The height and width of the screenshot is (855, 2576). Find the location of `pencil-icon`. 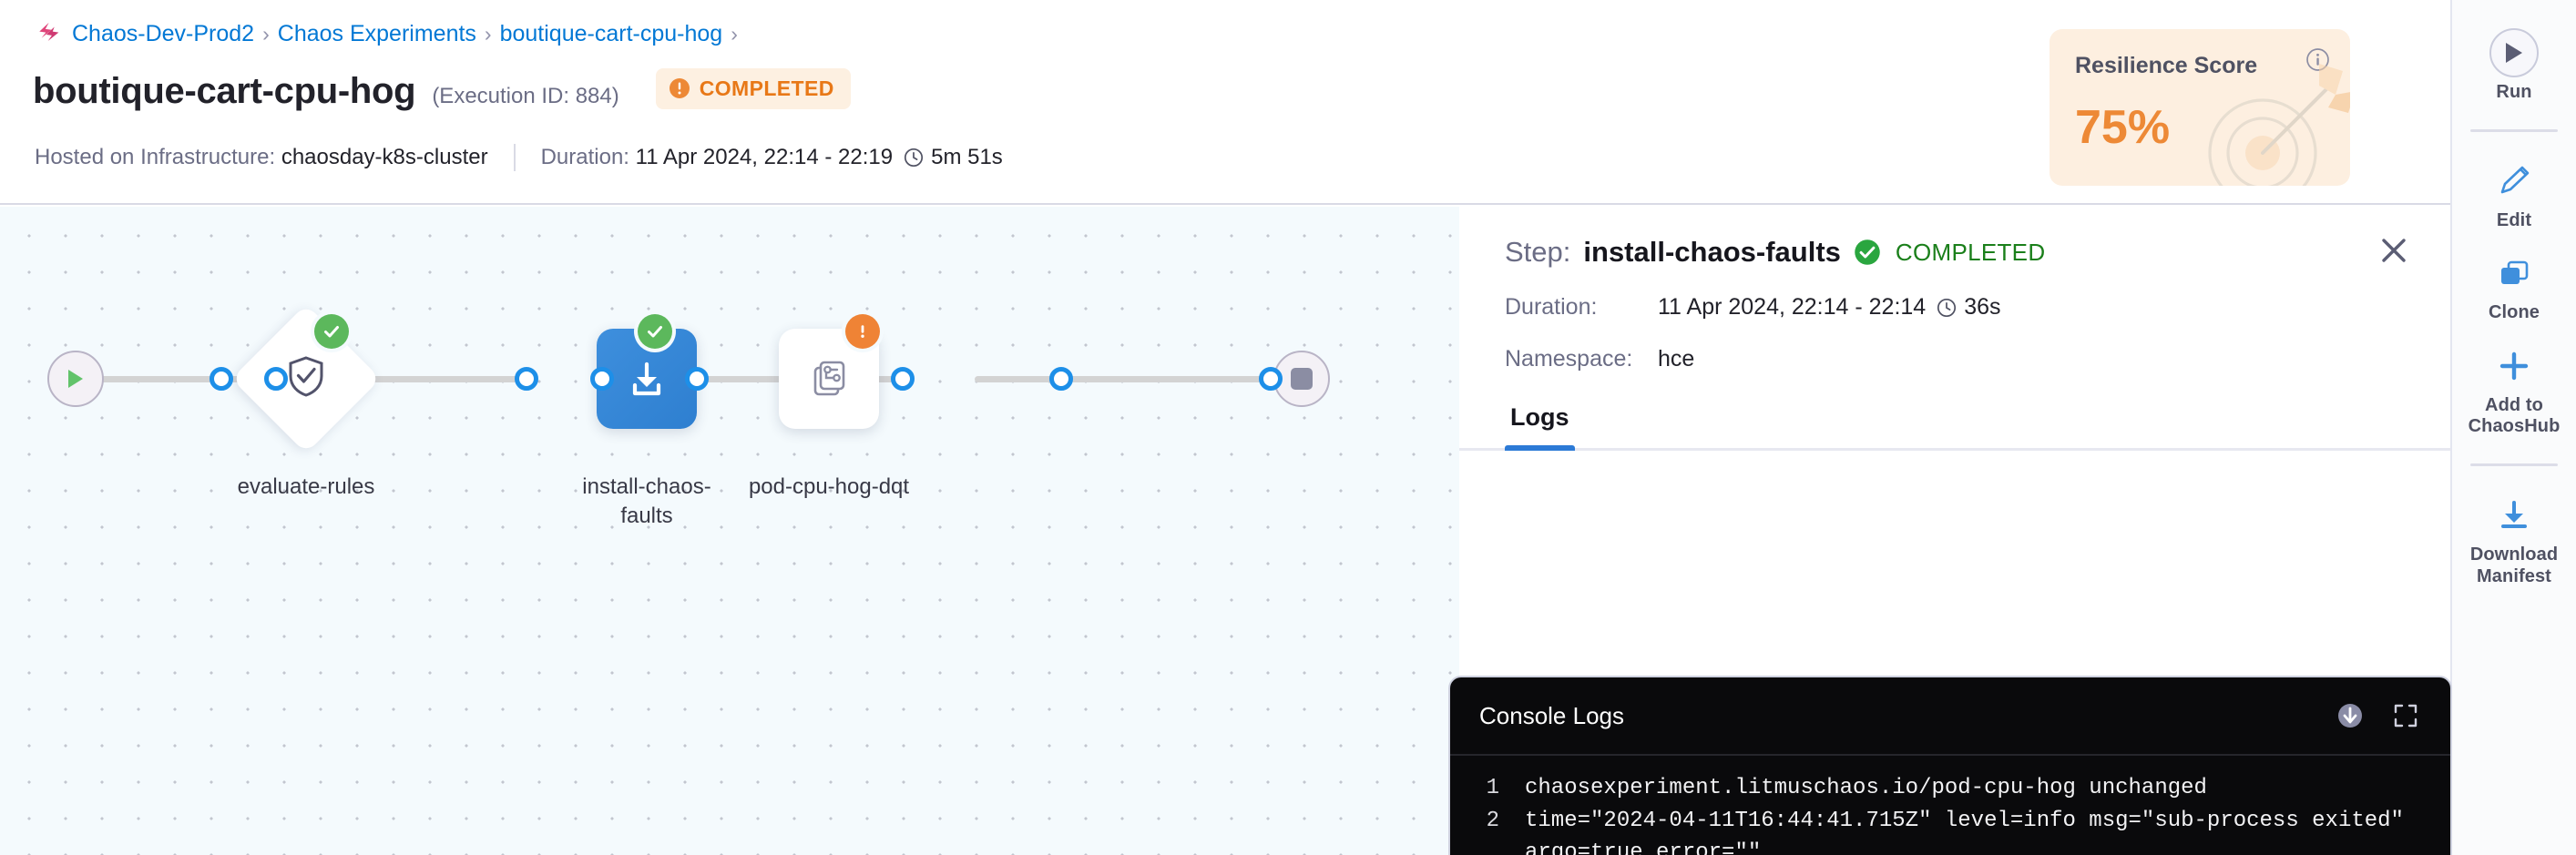

pencil-icon is located at coordinates (2515, 179).